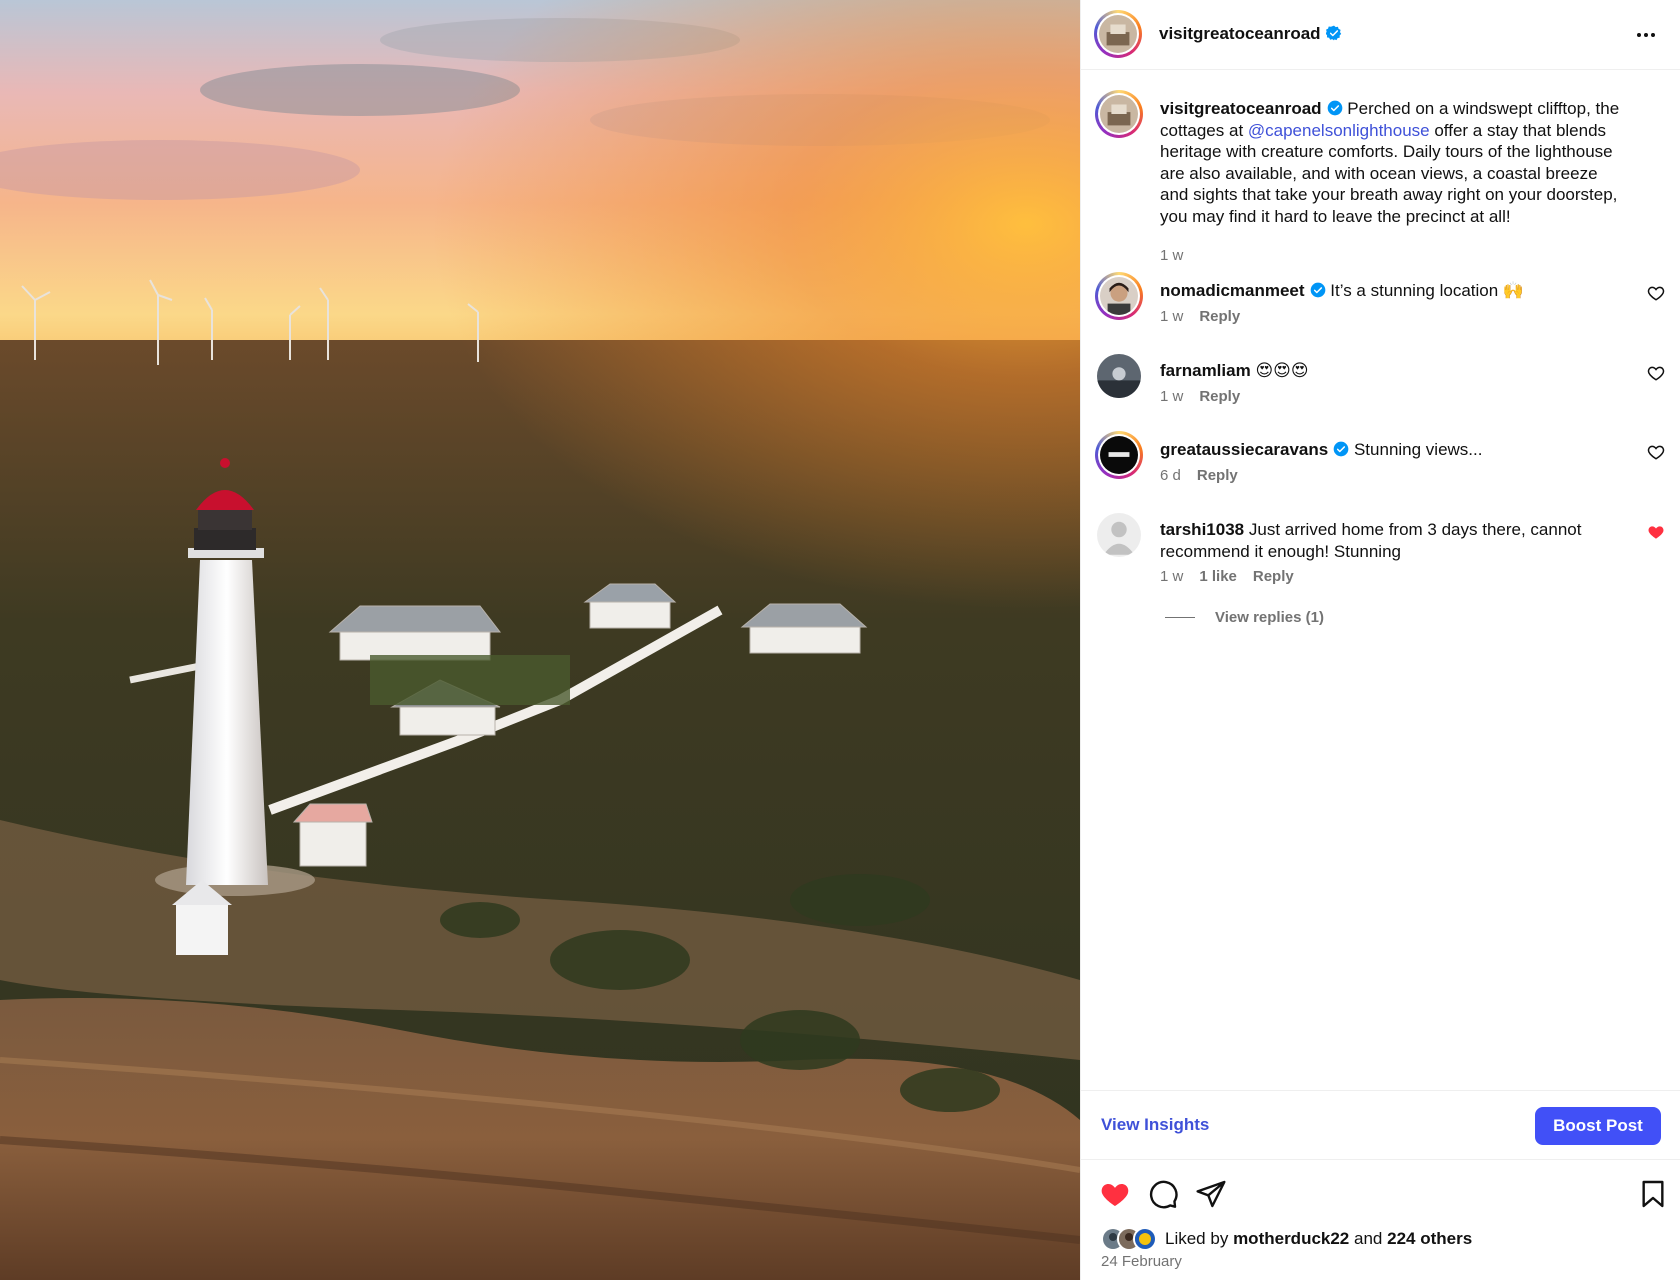 The height and width of the screenshot is (1280, 1680). Describe the element at coordinates (1205, 370) in the screenshot. I see `comment-username: farnamliam` at that location.